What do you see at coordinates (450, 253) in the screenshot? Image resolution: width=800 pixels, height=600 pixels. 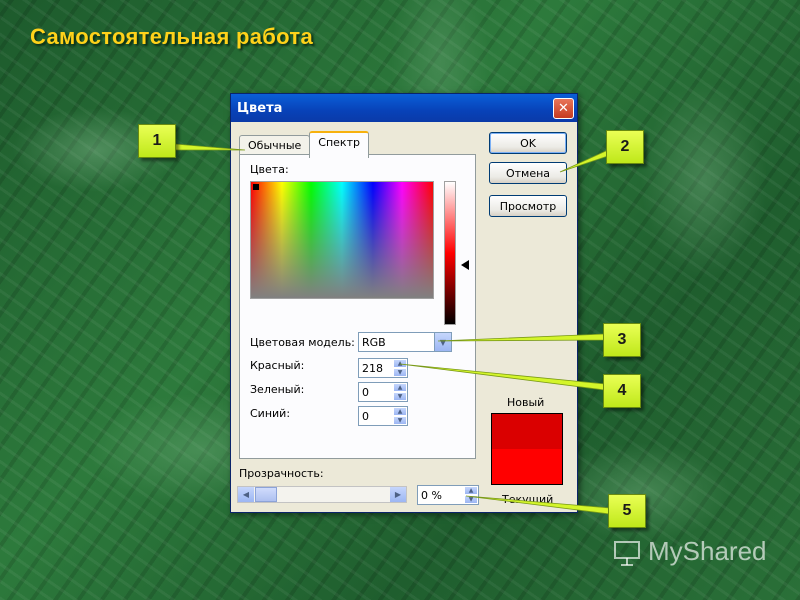 I see `luminance-slider` at bounding box center [450, 253].